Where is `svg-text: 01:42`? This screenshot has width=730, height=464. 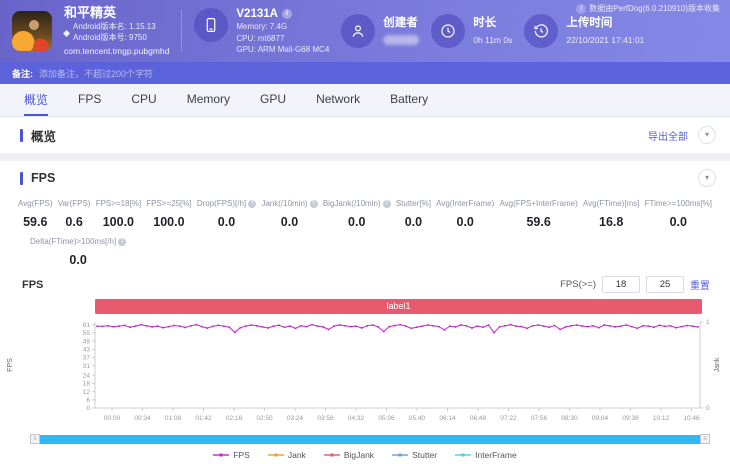 svg-text: 01:42 is located at coordinates (203, 418).